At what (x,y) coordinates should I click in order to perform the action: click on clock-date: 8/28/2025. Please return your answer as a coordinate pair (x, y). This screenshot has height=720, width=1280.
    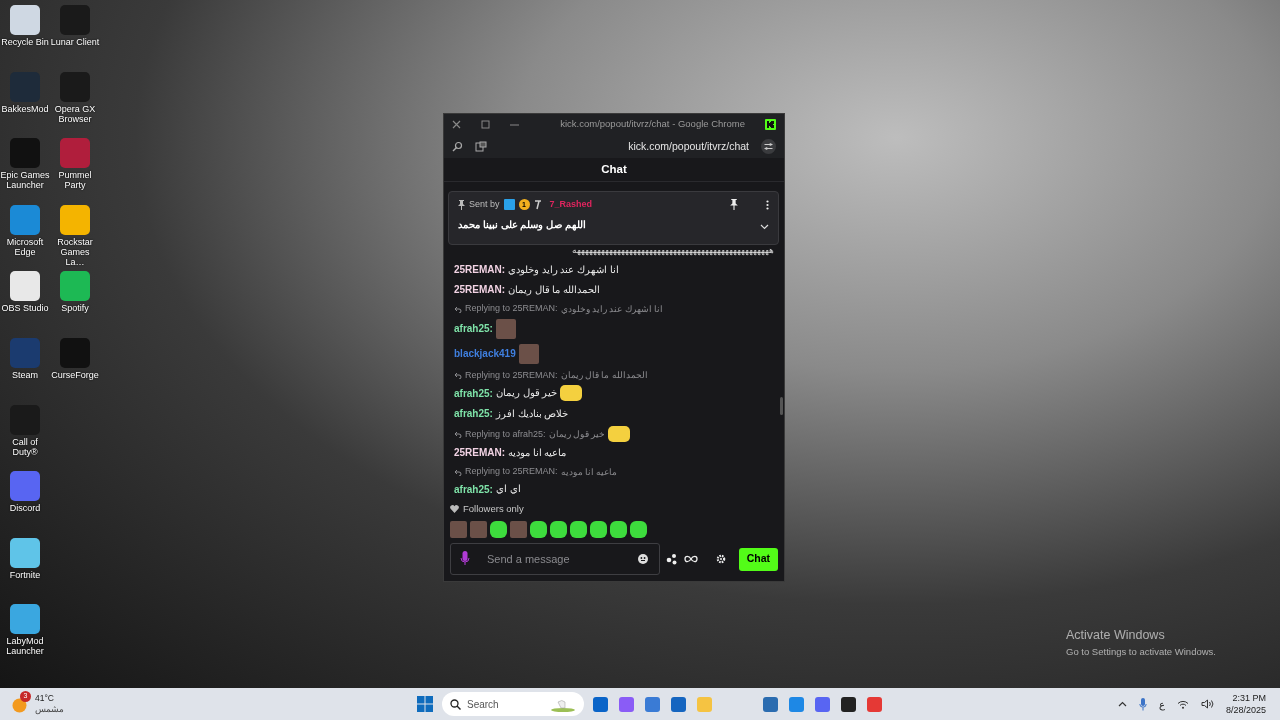
    Looking at the image, I should click on (1245, 710).